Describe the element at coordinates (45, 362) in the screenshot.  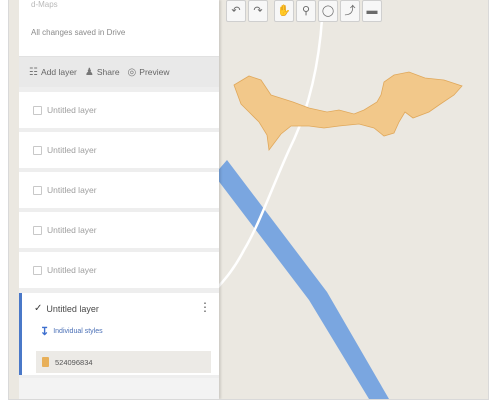
I see `polygon-swatch-icon` at that location.